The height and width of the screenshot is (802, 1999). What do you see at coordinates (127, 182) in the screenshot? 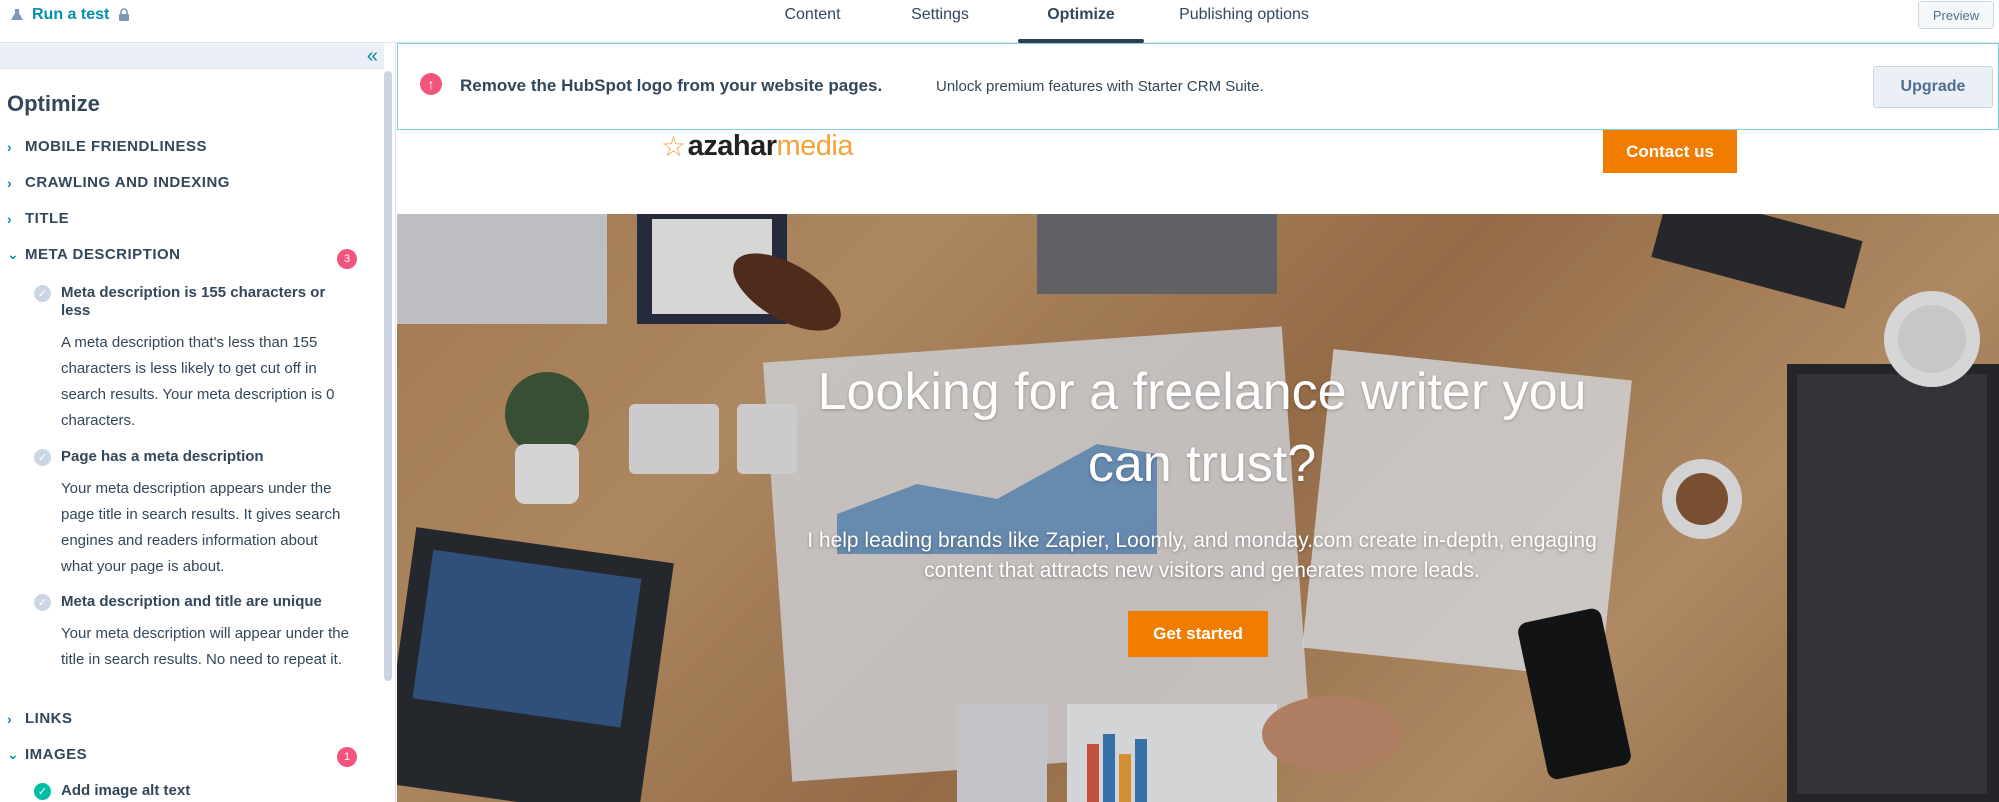
I see `section-label: CRAWLING AND INDEXING` at bounding box center [127, 182].